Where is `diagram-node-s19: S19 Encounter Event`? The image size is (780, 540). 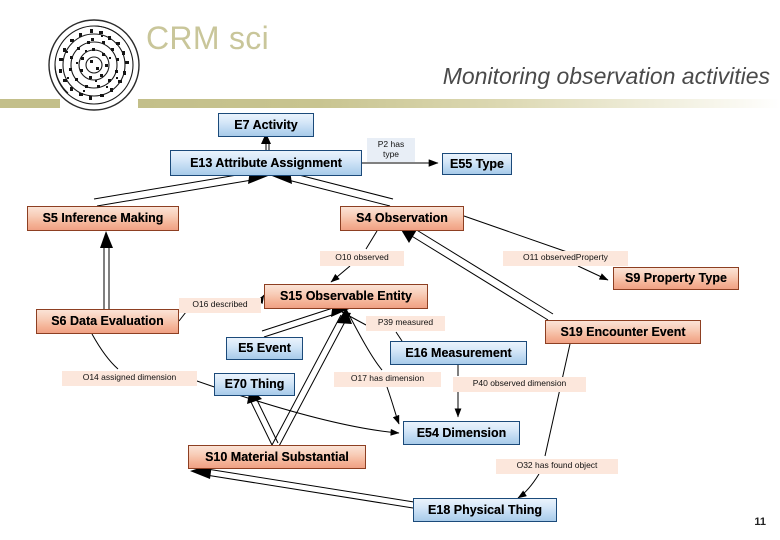
diagram-node-s19: S19 Encounter Event is located at coordinates (623, 332).